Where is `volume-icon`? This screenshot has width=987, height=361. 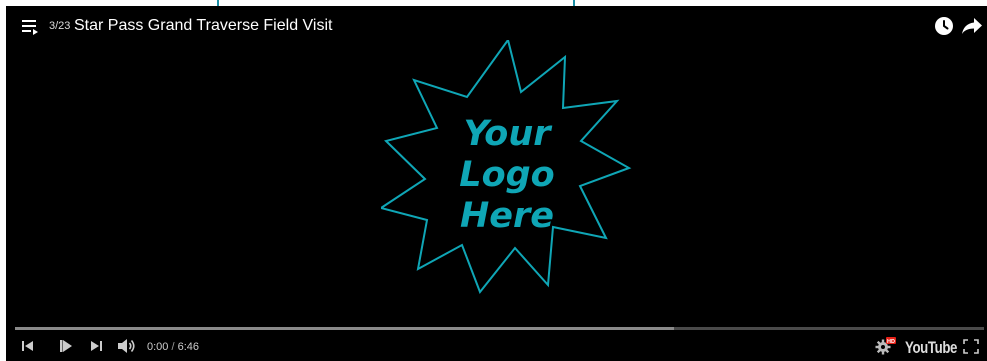 volume-icon is located at coordinates (127, 346).